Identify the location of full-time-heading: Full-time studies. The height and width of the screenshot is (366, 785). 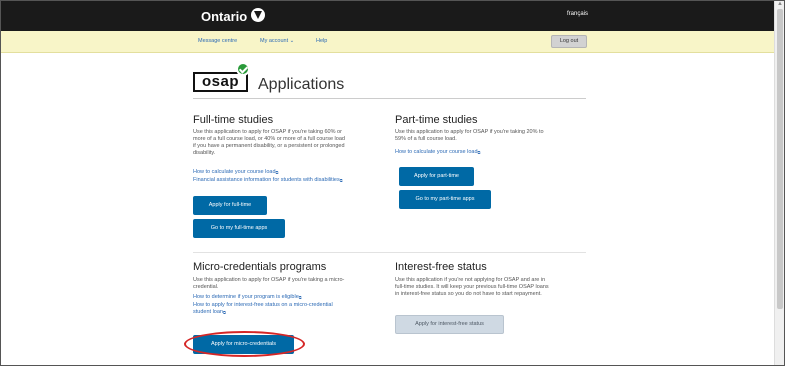
(233, 120).